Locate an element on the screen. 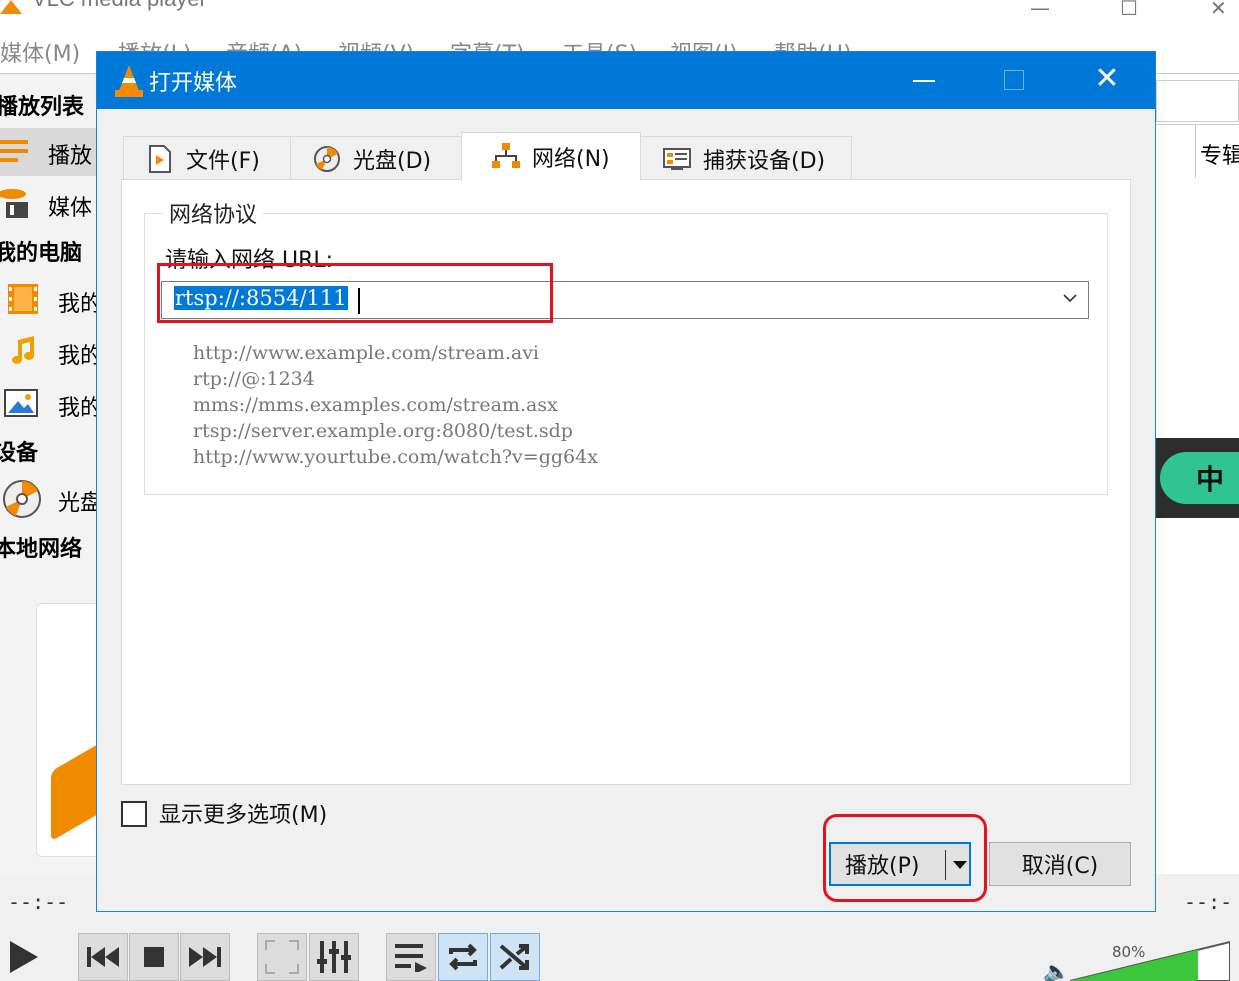 This screenshot has width=1239, height=981. loop-icon is located at coordinates (463, 957).